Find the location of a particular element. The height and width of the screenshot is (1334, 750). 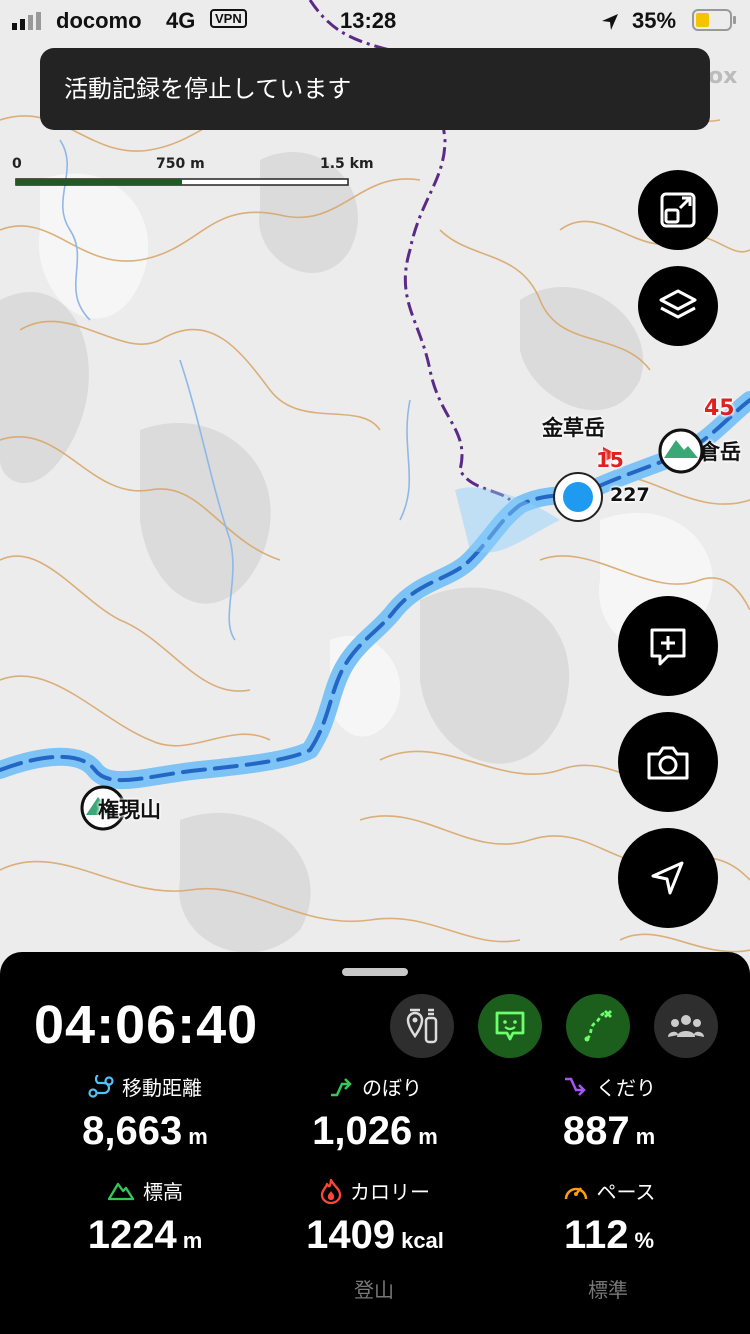

stat-label: カロリー is located at coordinates (390, 1192).